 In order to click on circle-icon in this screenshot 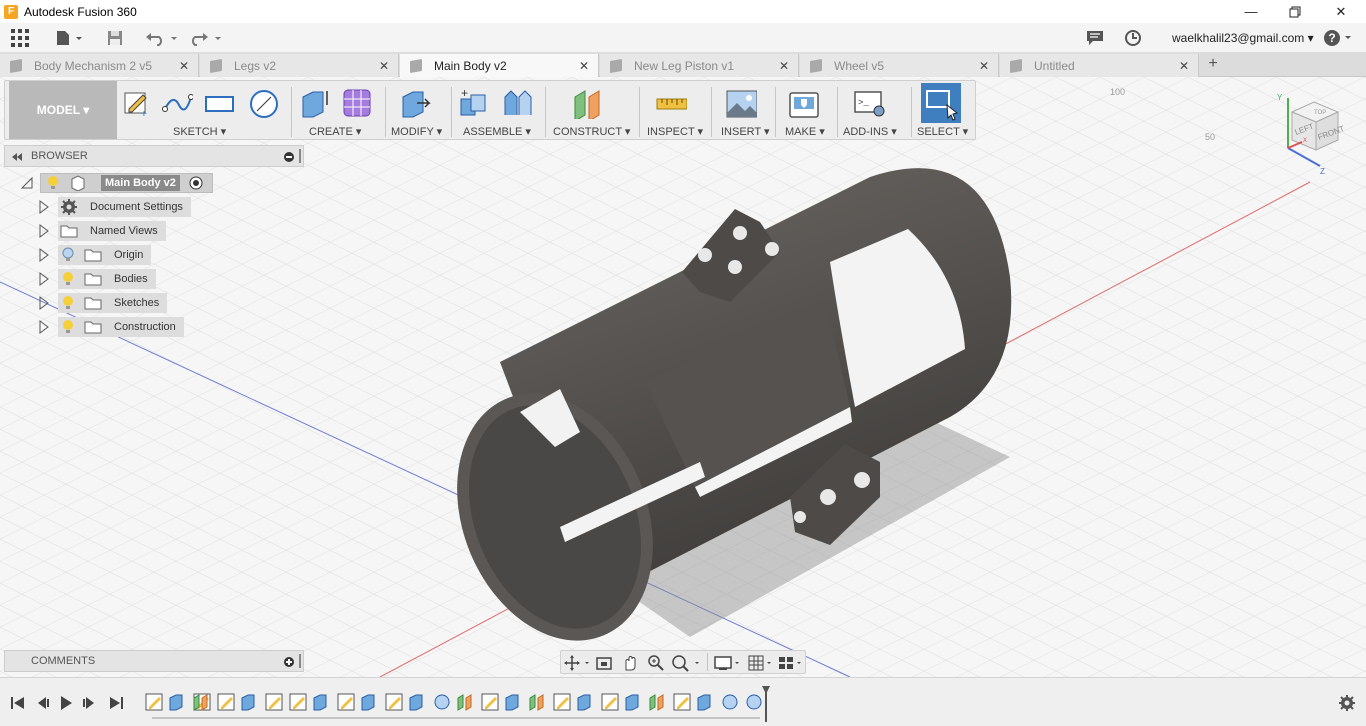, I will do `click(263, 103)`.